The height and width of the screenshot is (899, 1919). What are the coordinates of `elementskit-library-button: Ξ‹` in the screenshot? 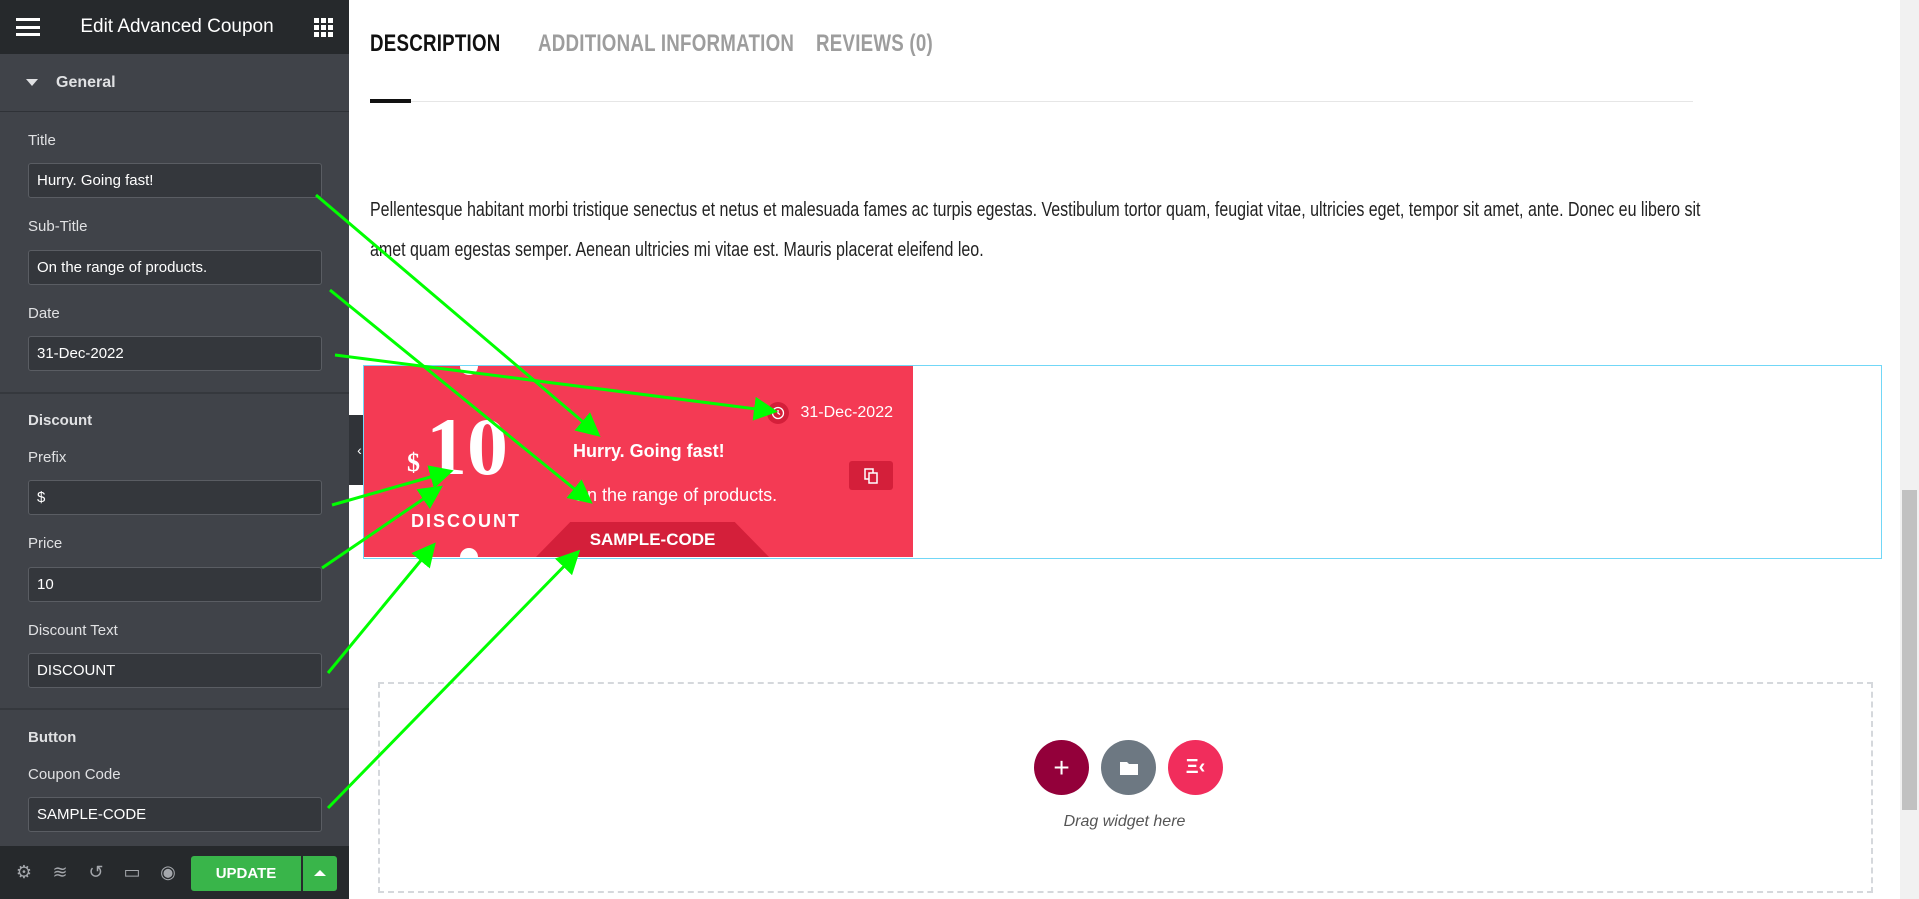 It's located at (1195, 767).